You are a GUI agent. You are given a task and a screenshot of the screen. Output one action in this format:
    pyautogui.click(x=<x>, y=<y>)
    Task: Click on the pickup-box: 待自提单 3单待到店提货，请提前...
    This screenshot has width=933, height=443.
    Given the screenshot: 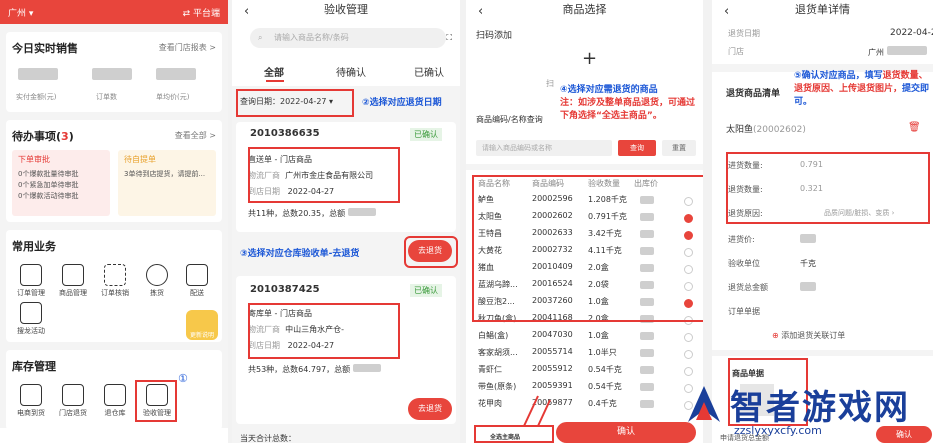 What is the action you would take?
    pyautogui.click(x=167, y=183)
    